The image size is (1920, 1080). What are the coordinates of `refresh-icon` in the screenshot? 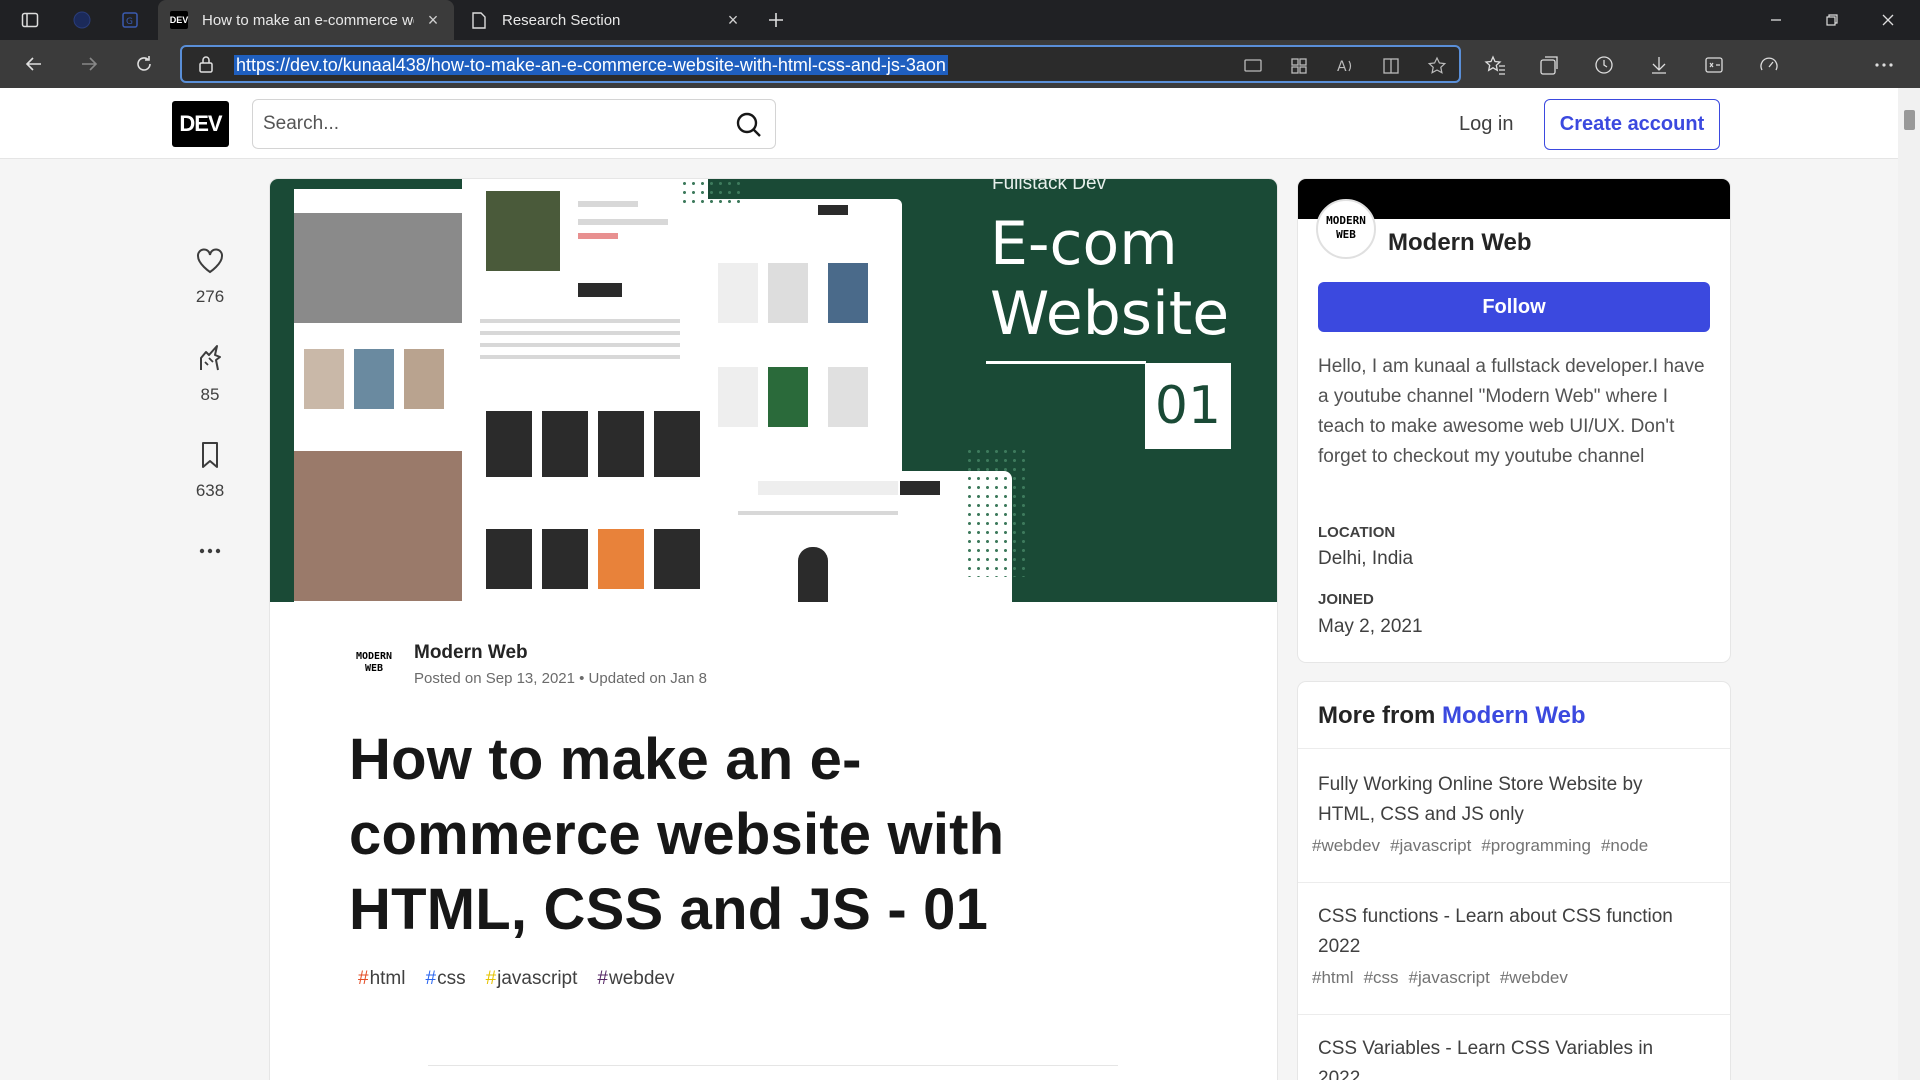 It's located at (144, 64).